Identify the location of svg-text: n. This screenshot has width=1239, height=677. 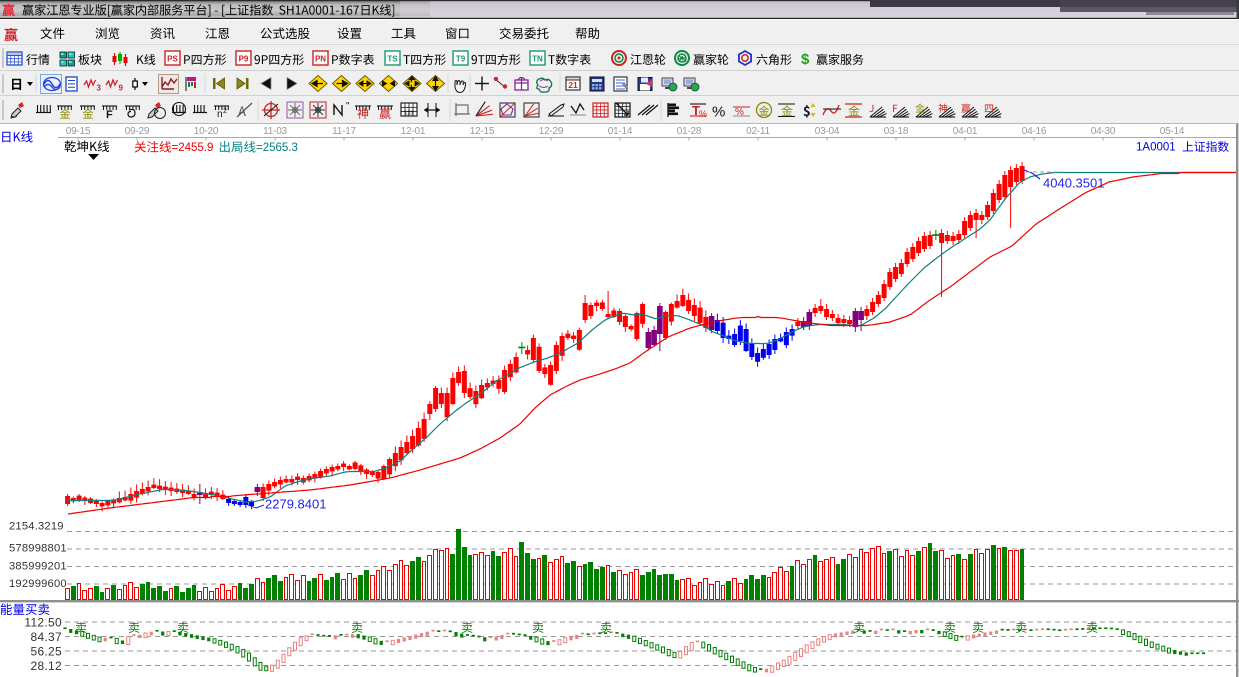
(220, 114).